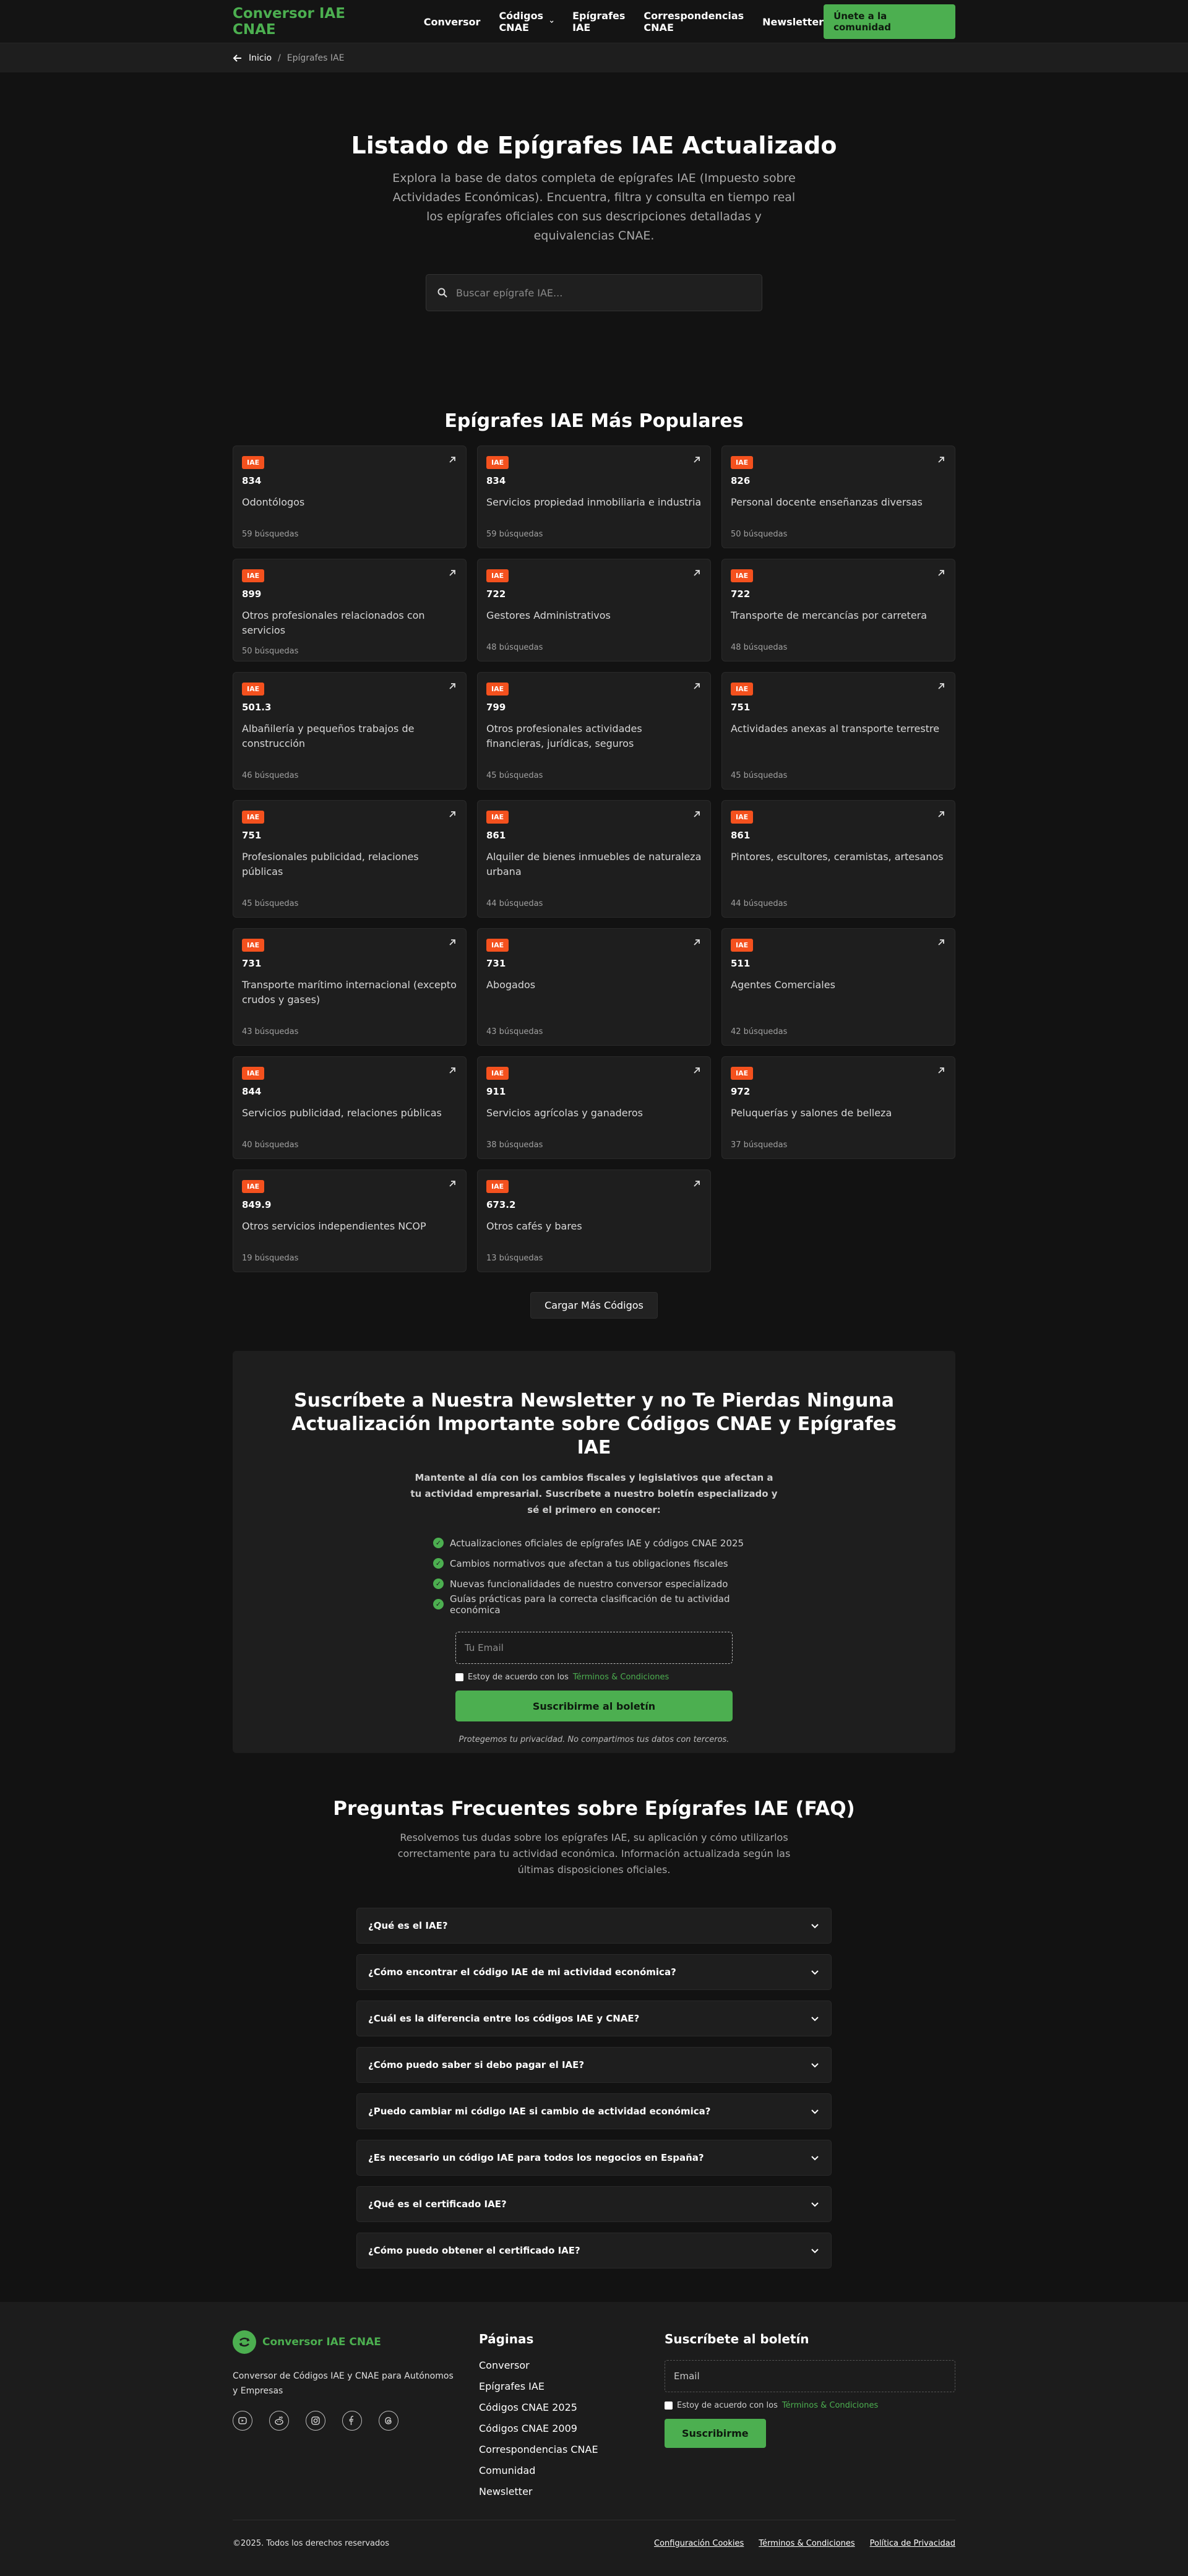  Describe the element at coordinates (538, 2365) in the screenshot. I see `footer-page-link: Conversor` at that location.